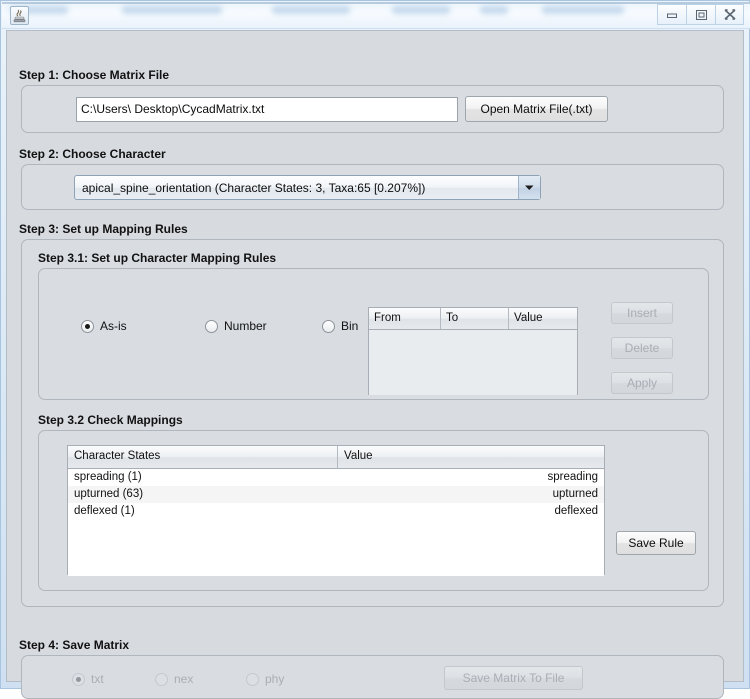 This screenshot has width=750, height=699. I want to click on radio-bin: Bin, so click(340, 326).